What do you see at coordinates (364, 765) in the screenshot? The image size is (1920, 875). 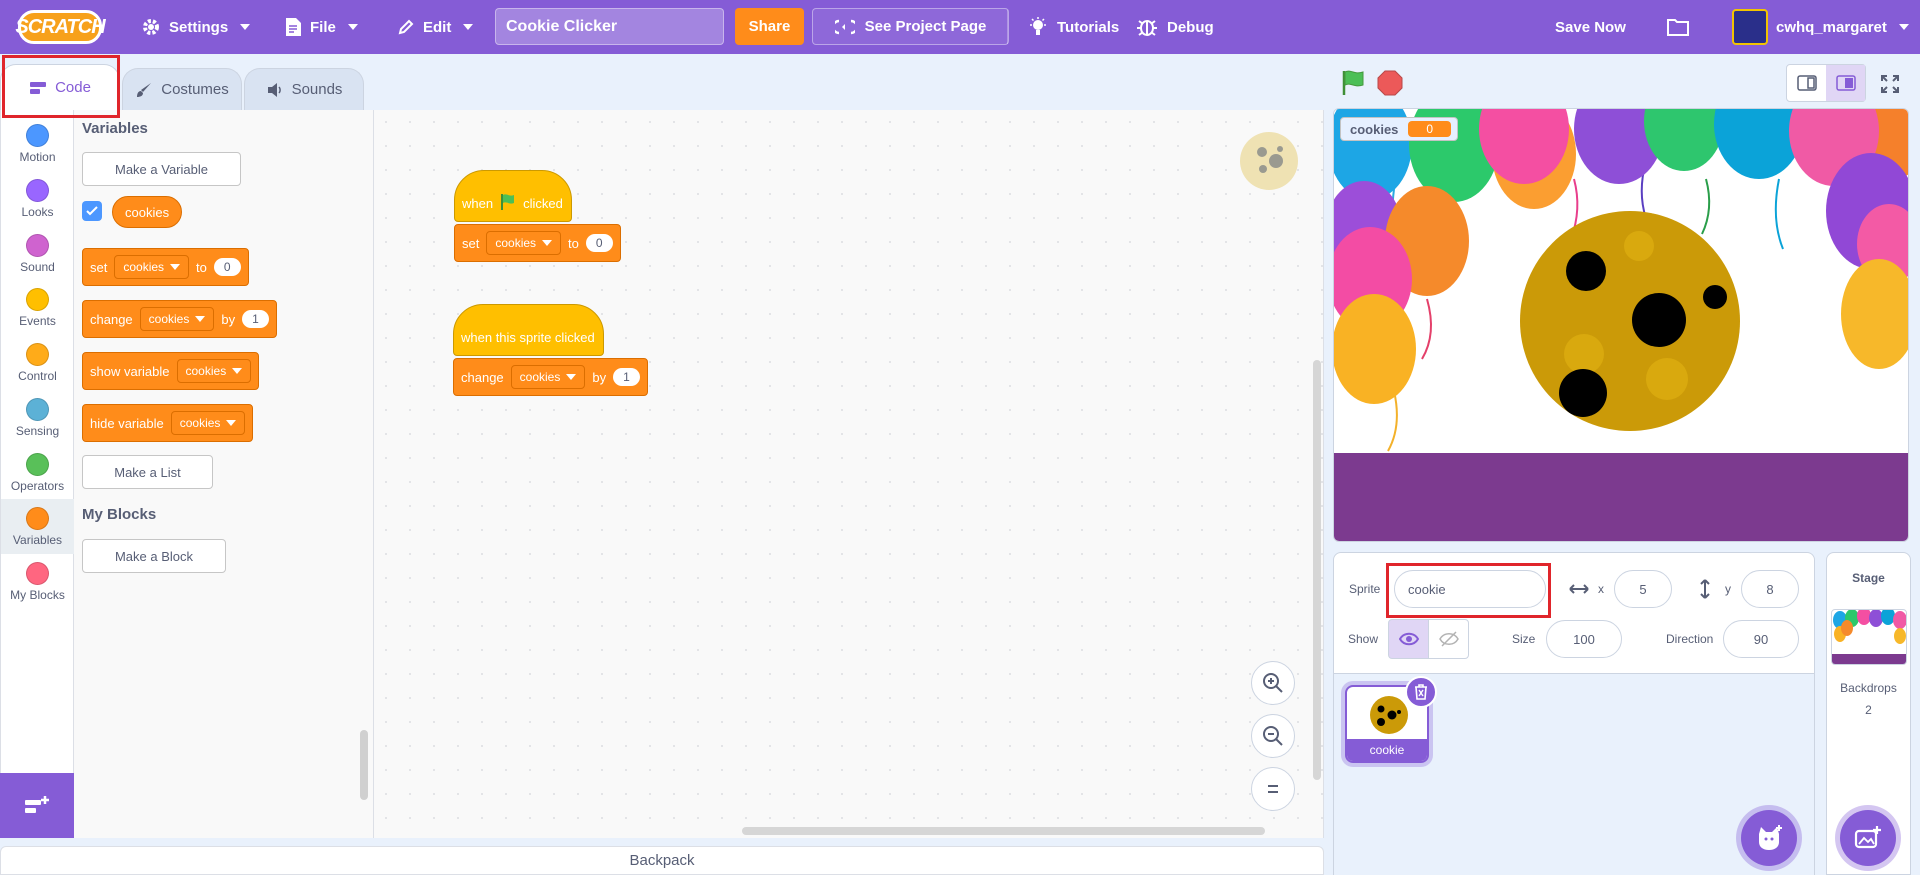 I see `palette-scrollbar` at bounding box center [364, 765].